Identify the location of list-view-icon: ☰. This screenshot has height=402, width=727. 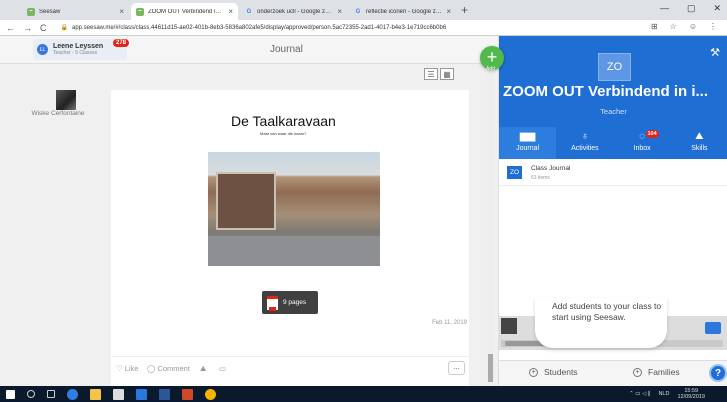
(431, 74).